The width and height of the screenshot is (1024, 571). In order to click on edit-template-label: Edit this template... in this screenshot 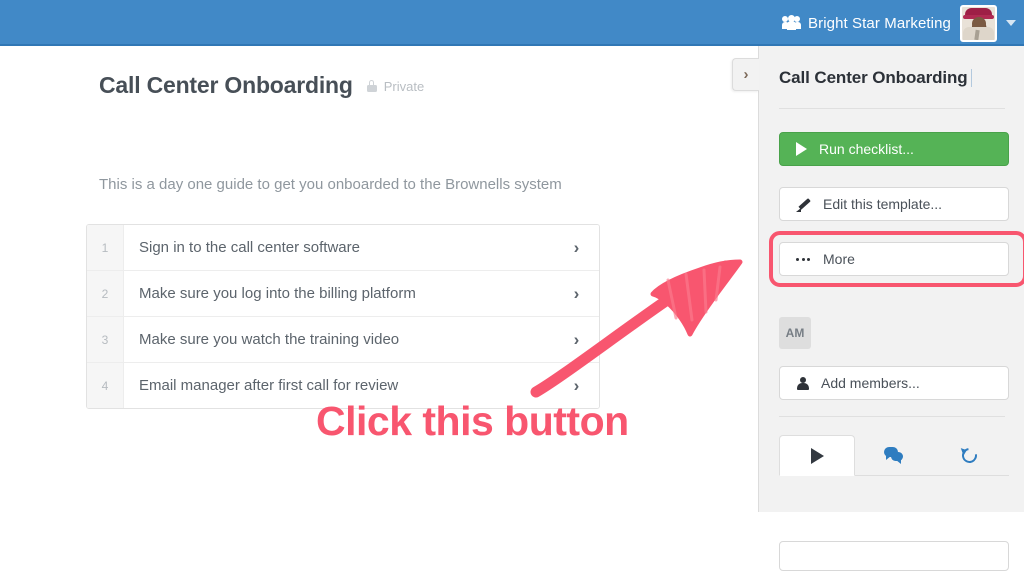, I will do `click(883, 204)`.